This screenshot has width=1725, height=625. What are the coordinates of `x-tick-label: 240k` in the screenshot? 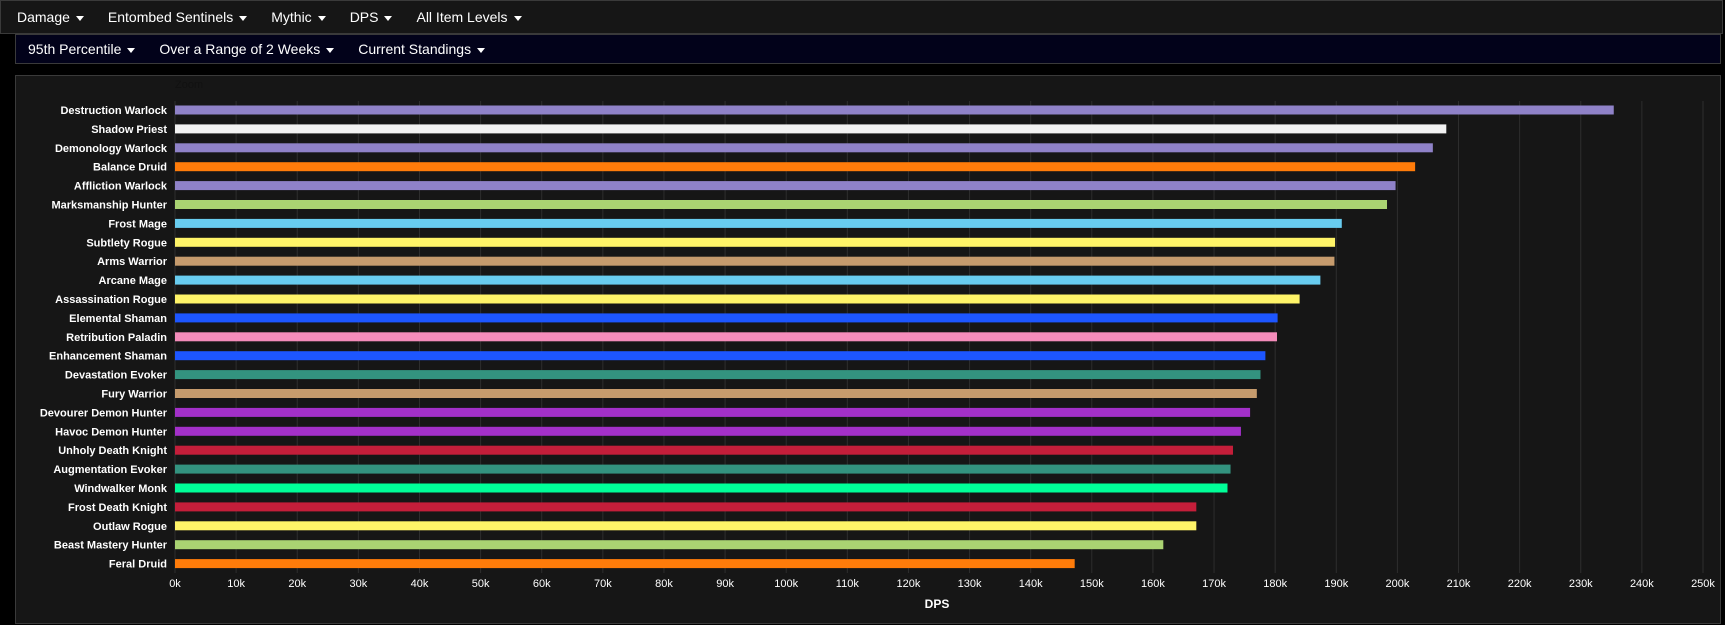 It's located at (1642, 584).